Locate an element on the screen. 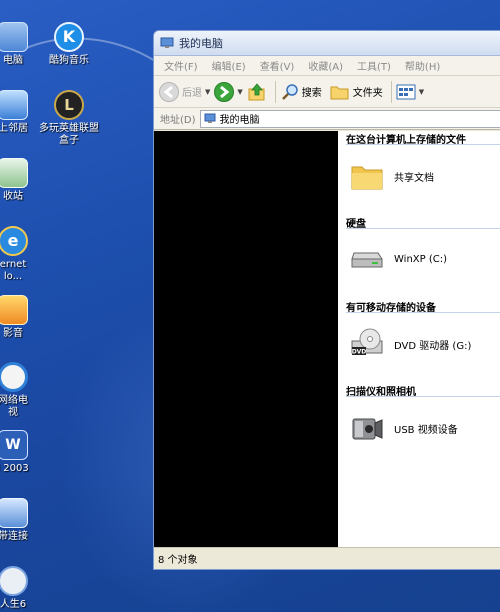 The width and height of the screenshot is (500, 612). menu-help: 帮助(H) is located at coordinates (422, 65).